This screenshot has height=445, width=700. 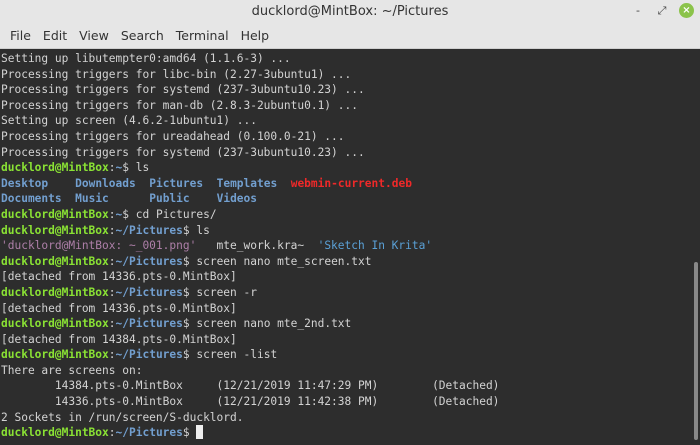 What do you see at coordinates (247, 183) in the screenshot?
I see `path-text: Templates` at bounding box center [247, 183].